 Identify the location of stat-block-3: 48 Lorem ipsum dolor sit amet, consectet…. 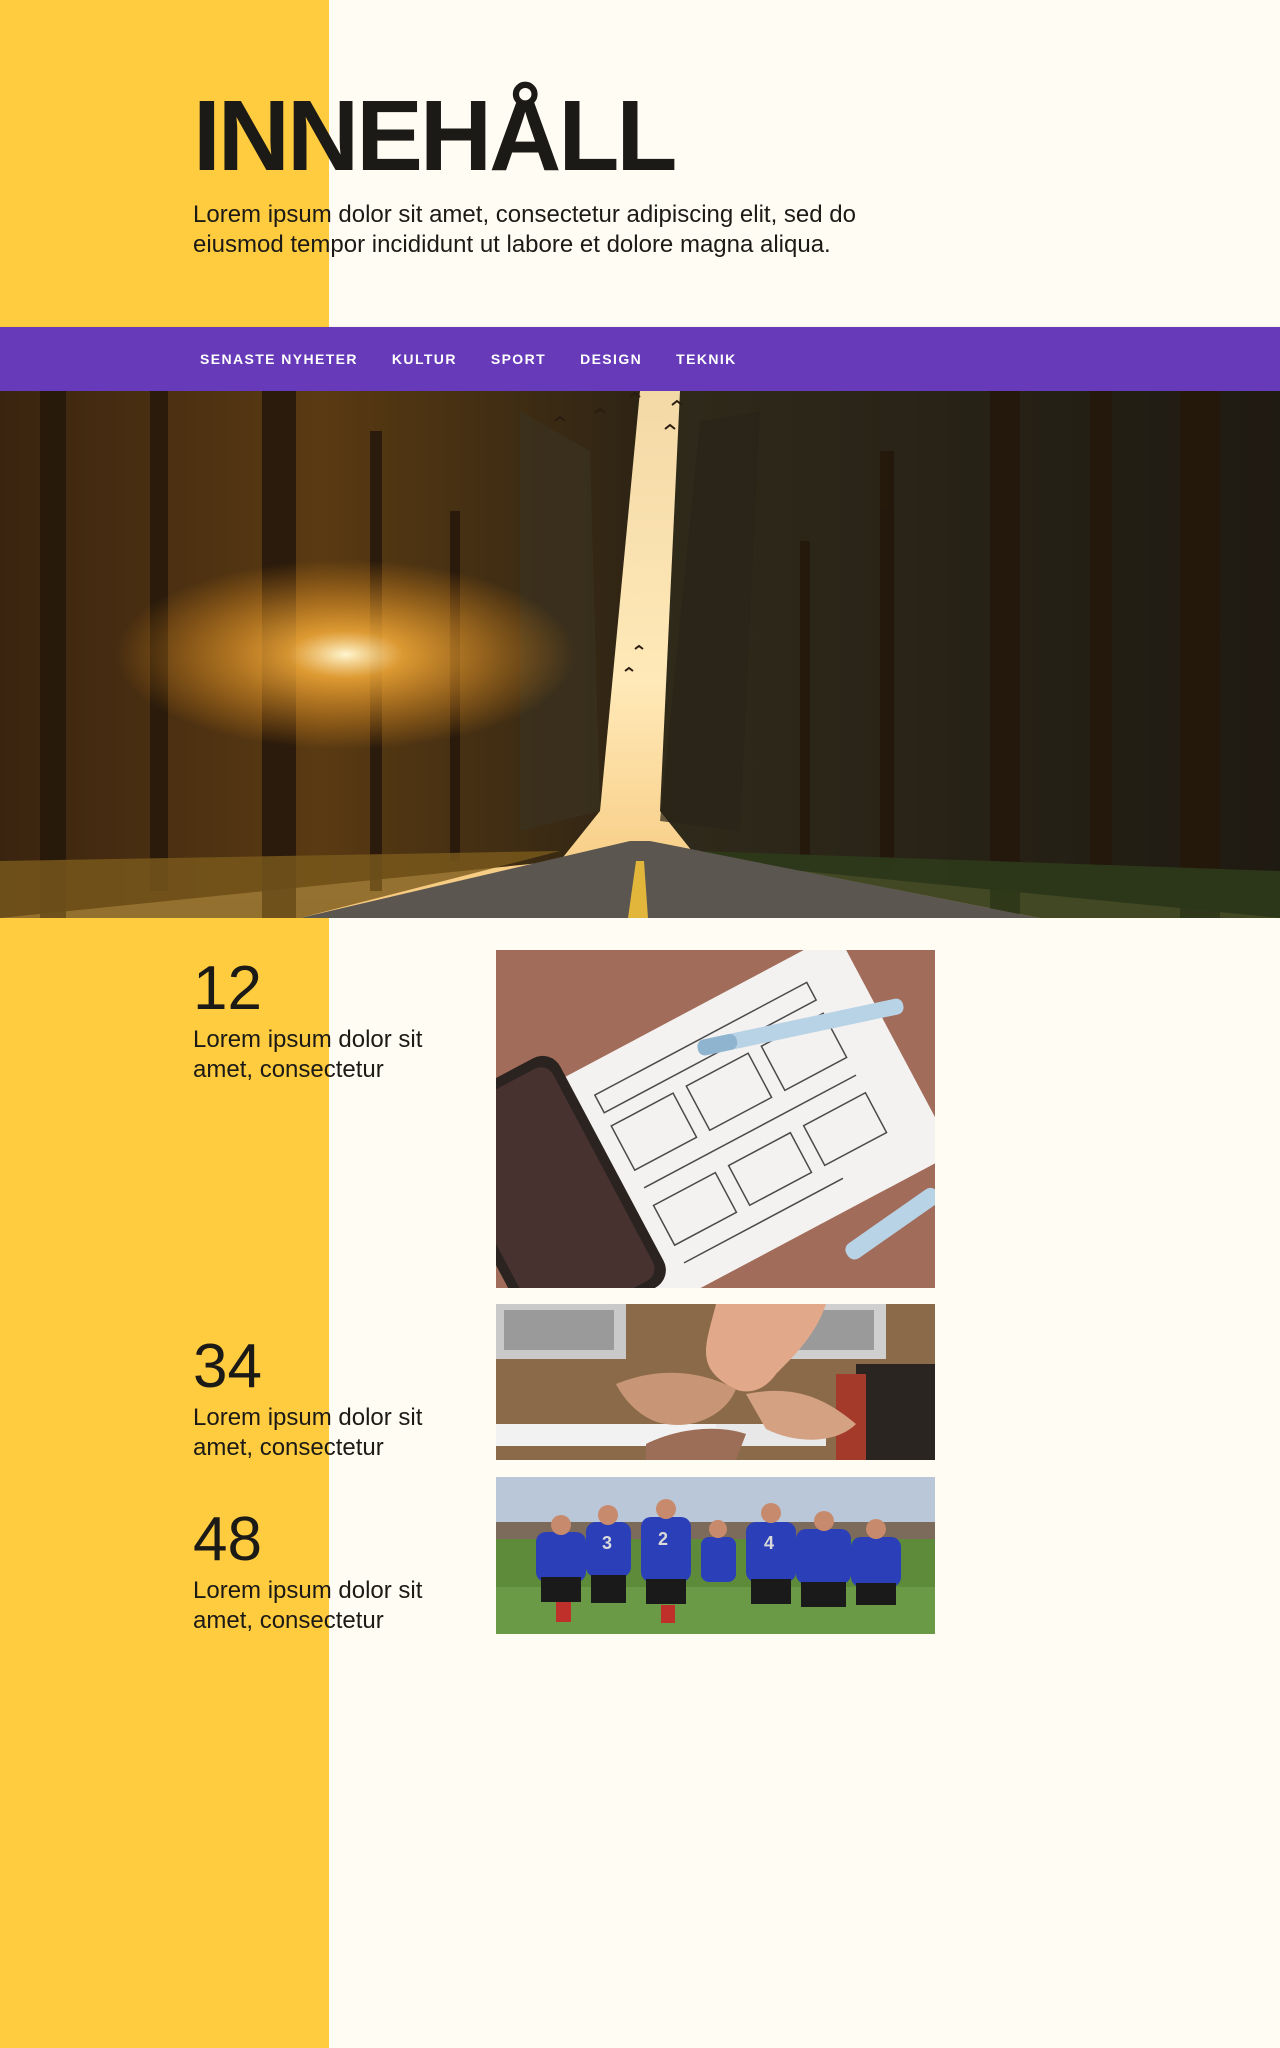
(323, 1572).